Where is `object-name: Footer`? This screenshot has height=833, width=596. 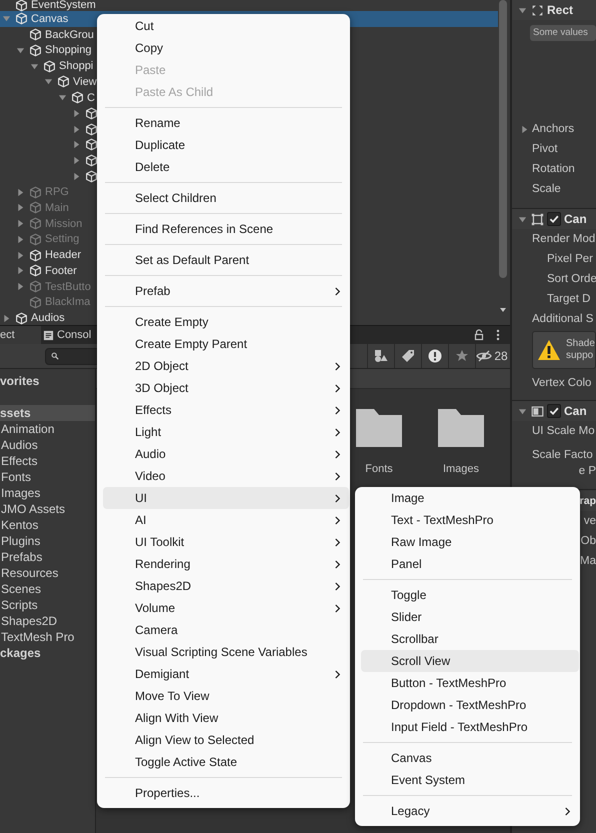 object-name: Footer is located at coordinates (61, 270).